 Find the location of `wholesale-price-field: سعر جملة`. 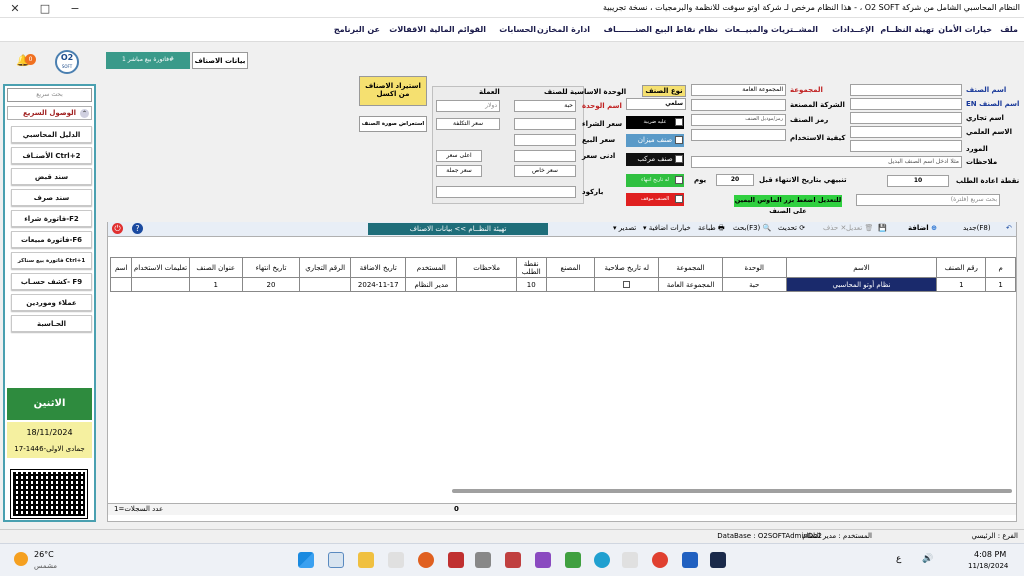

wholesale-price-field: سعر جملة is located at coordinates (459, 171).